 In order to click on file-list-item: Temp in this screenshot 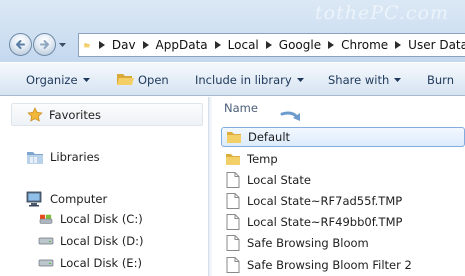, I will do `click(343, 159)`.